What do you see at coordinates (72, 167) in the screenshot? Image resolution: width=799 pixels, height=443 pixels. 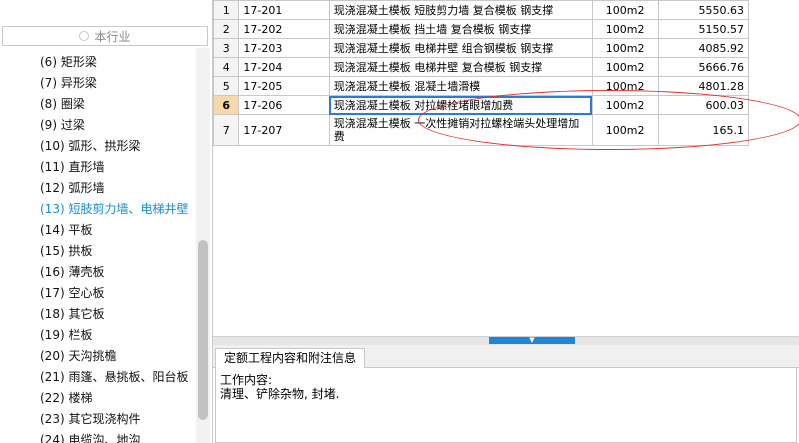 I see `tree-item: (11) 直形墙` at bounding box center [72, 167].